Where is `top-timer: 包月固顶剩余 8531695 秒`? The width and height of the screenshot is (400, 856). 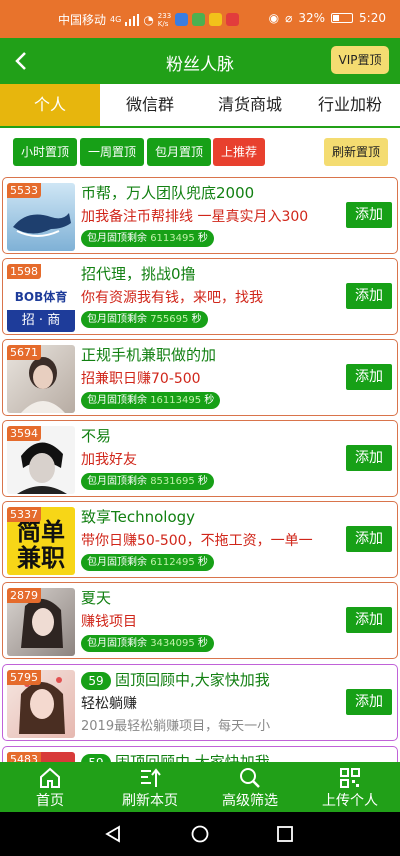 top-timer: 包月固顶剩余 8531695 秒 is located at coordinates (147, 481).